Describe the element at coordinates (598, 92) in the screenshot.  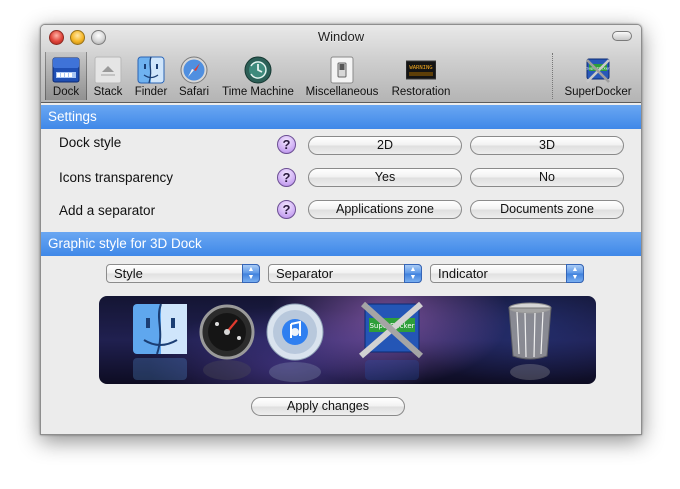
I see `toolbar-label-superdocker: SuperDocker` at that location.